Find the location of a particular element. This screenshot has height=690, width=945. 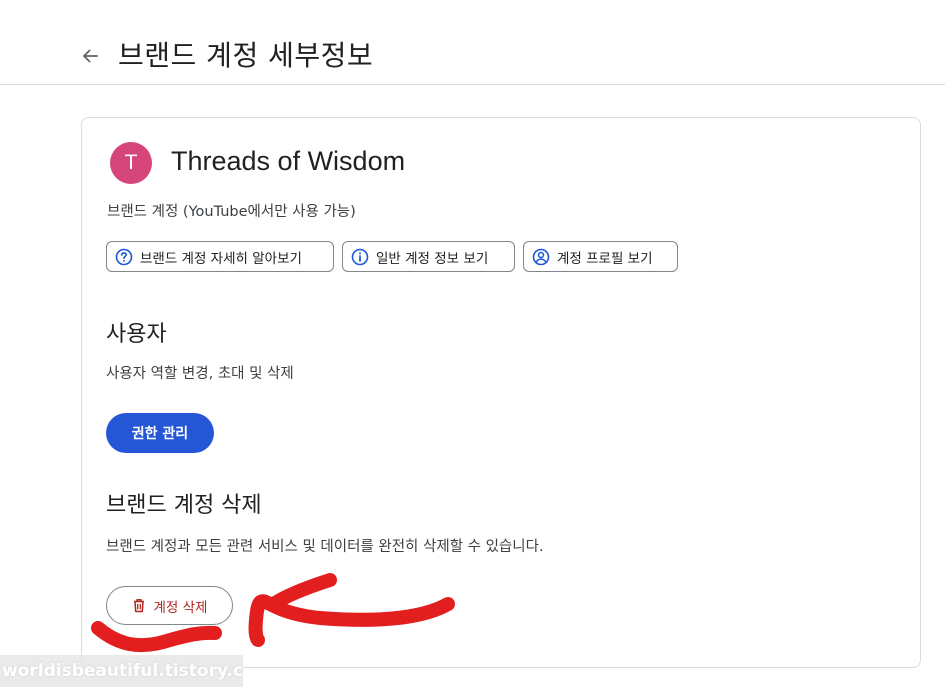

chip-label: 일반 계정 정보 보기 is located at coordinates (432, 258).